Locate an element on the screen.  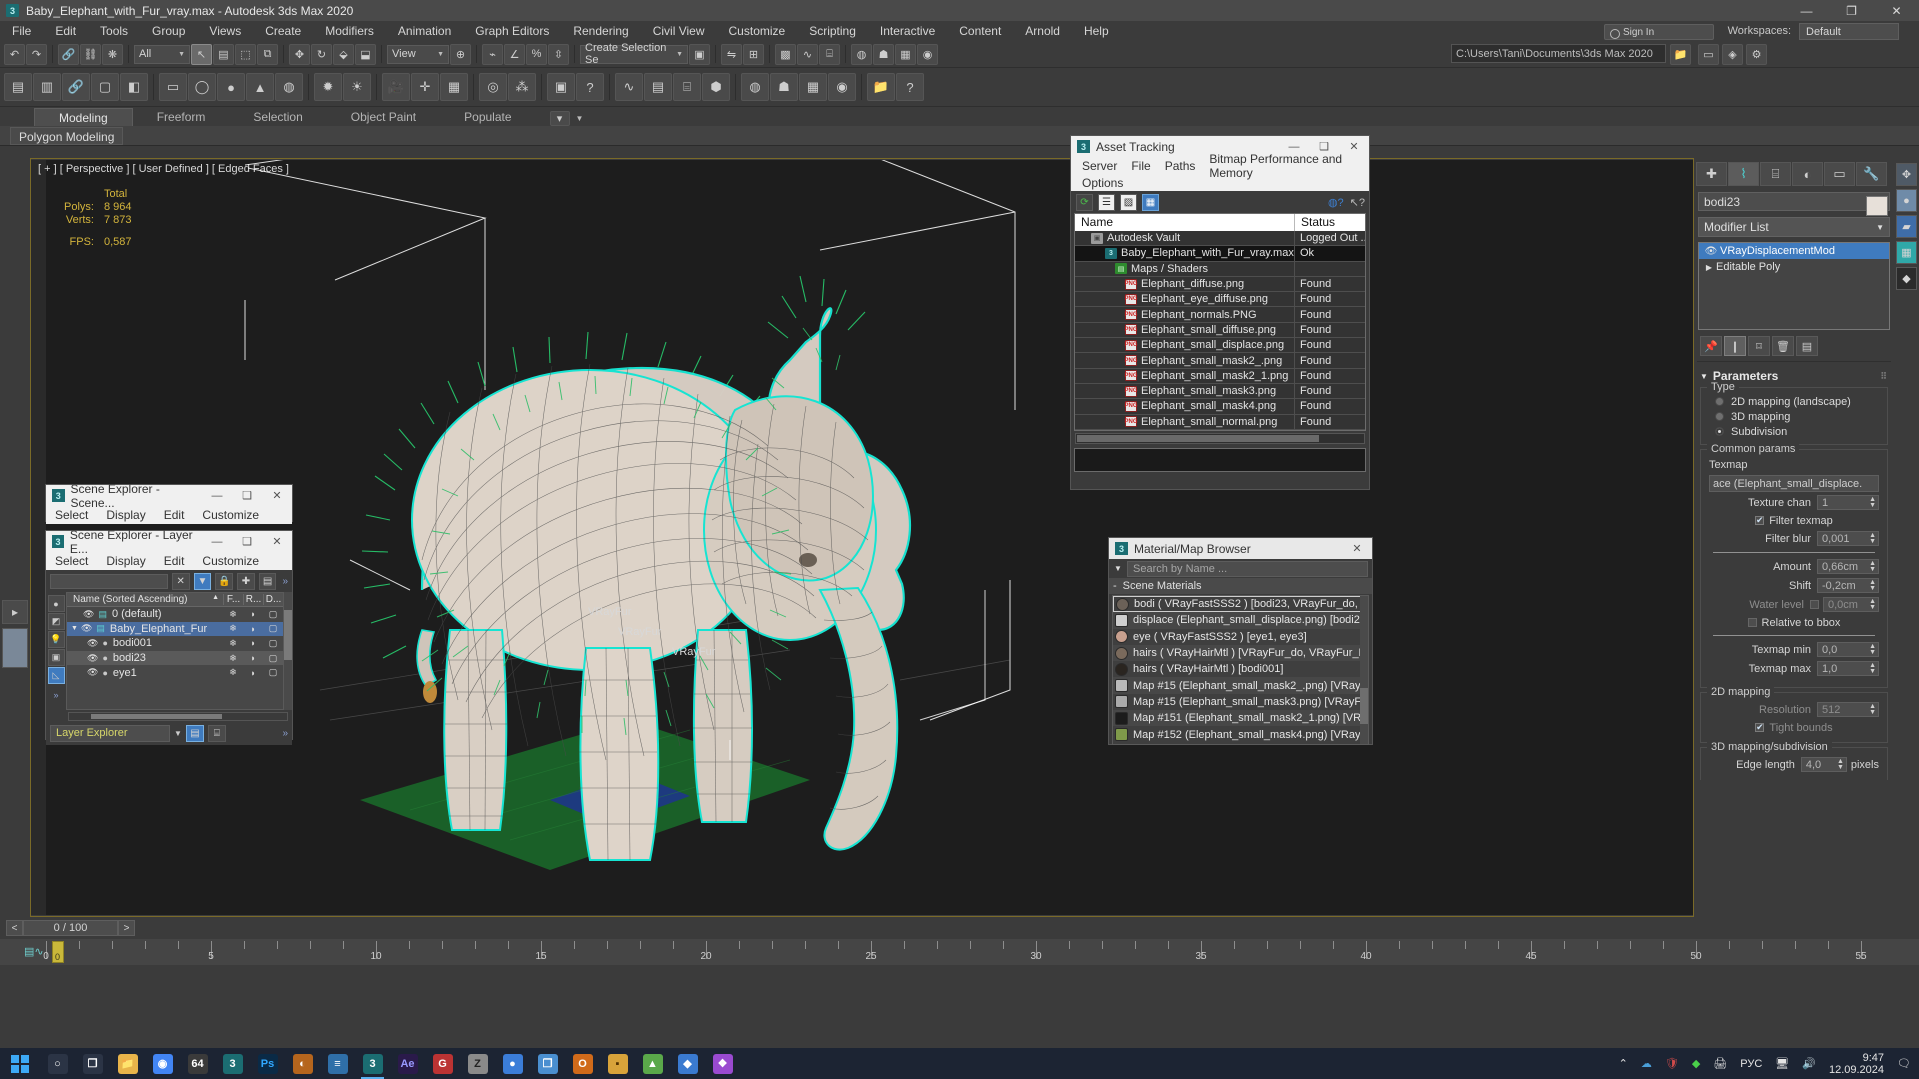
radio-subdivision: Subdivision is located at coordinates (1794, 431).